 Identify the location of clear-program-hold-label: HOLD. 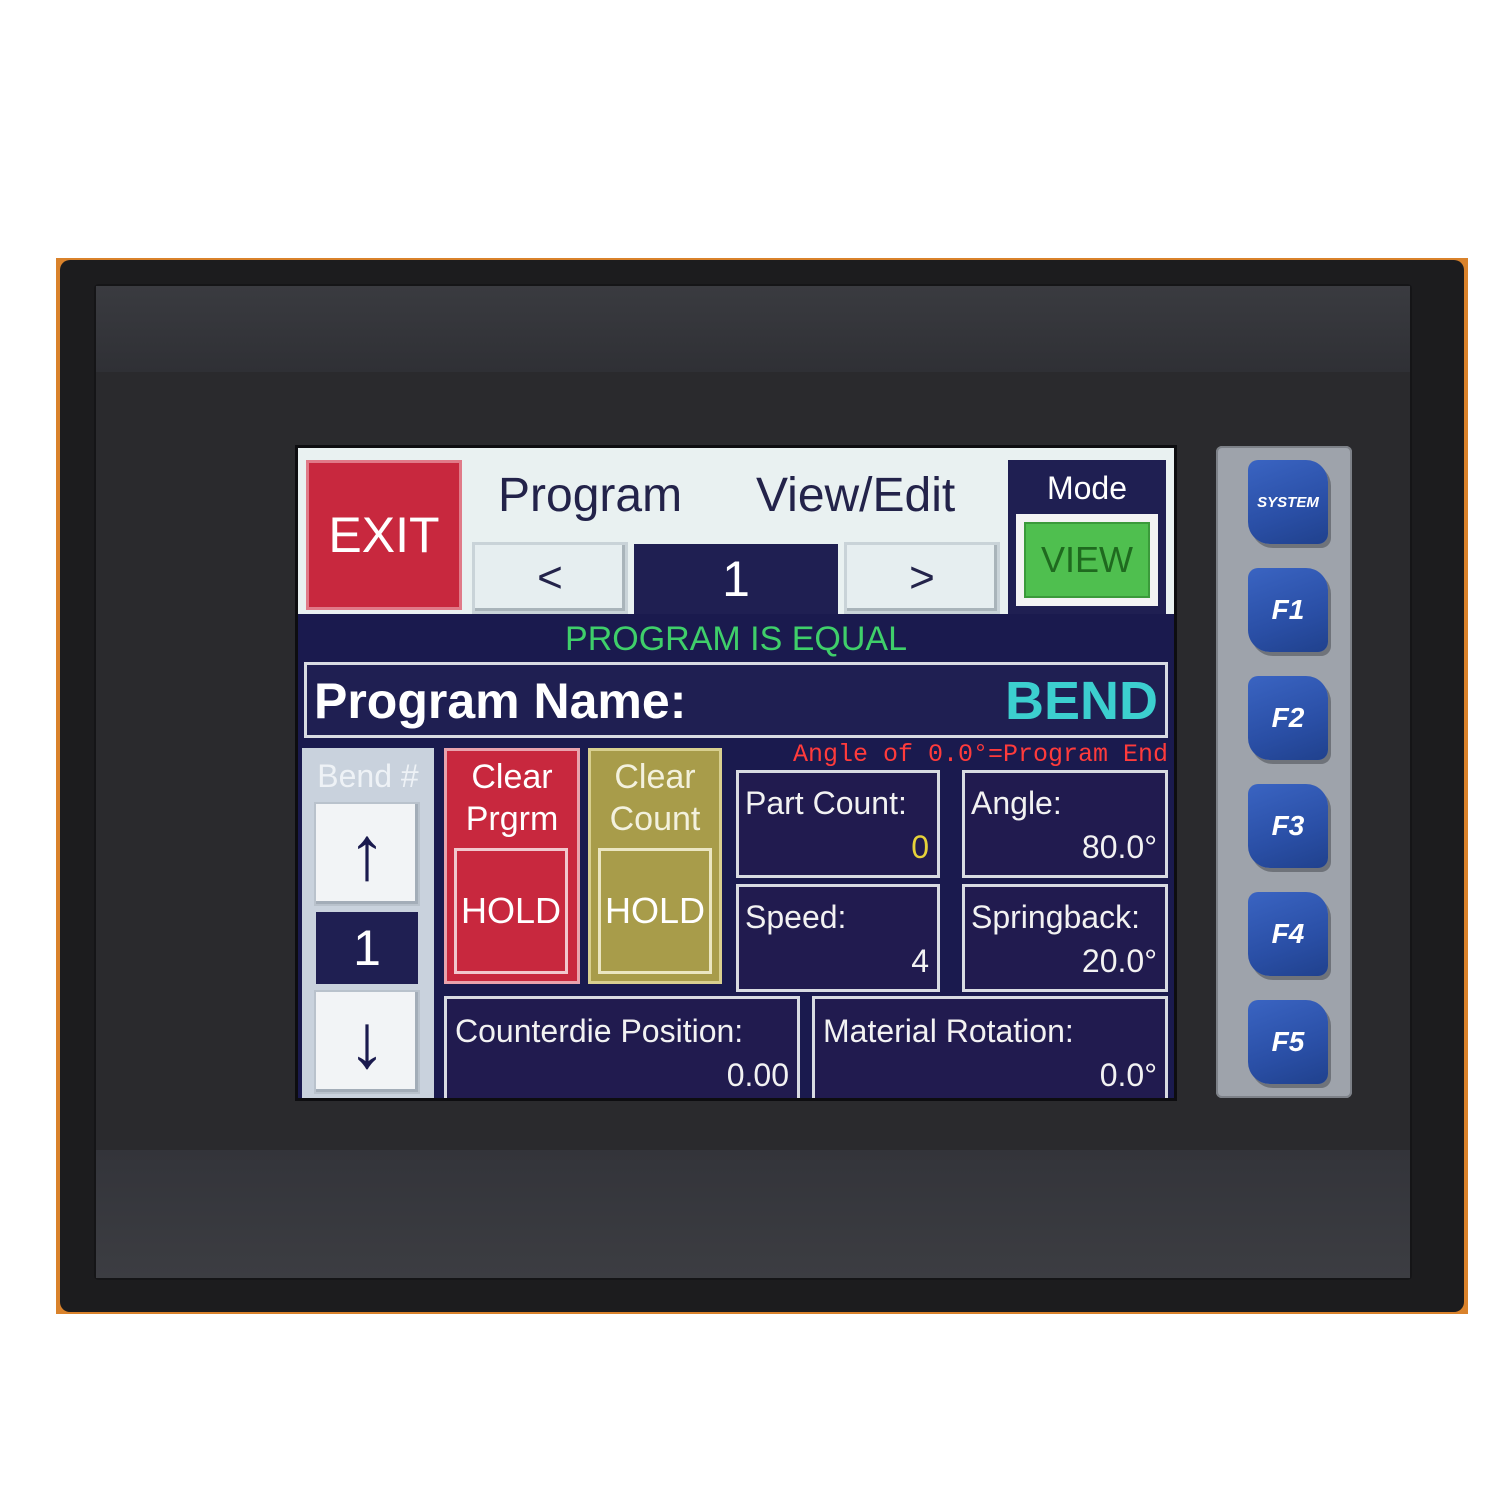
(511, 910).